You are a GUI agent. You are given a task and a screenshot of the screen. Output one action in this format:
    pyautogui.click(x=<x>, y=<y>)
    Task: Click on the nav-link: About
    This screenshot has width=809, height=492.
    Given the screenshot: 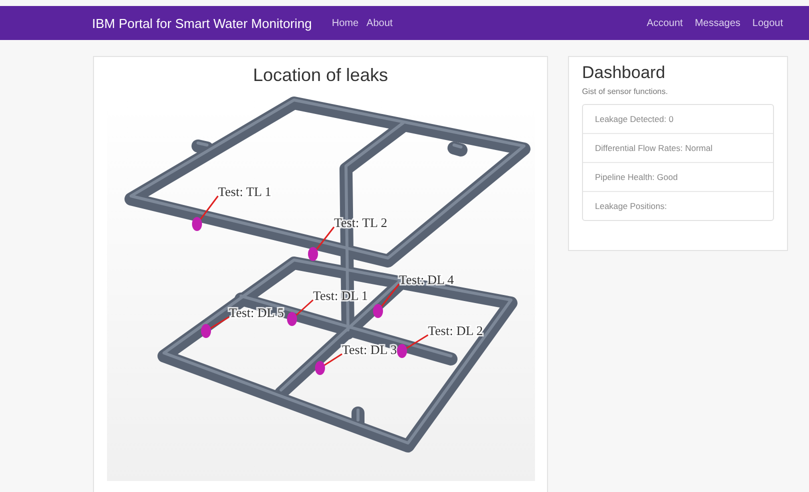 What is the action you would take?
    pyautogui.click(x=379, y=23)
    